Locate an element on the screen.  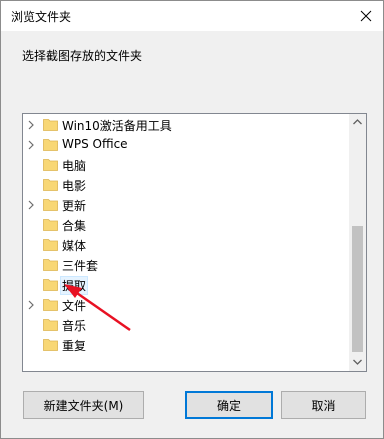
chevron-down-icon is located at coordinates (357, 362).